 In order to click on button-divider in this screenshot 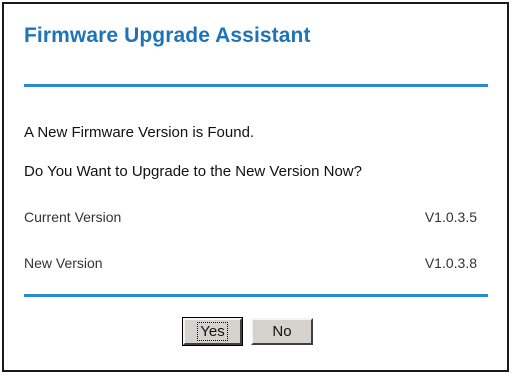, I will do `click(256, 295)`.